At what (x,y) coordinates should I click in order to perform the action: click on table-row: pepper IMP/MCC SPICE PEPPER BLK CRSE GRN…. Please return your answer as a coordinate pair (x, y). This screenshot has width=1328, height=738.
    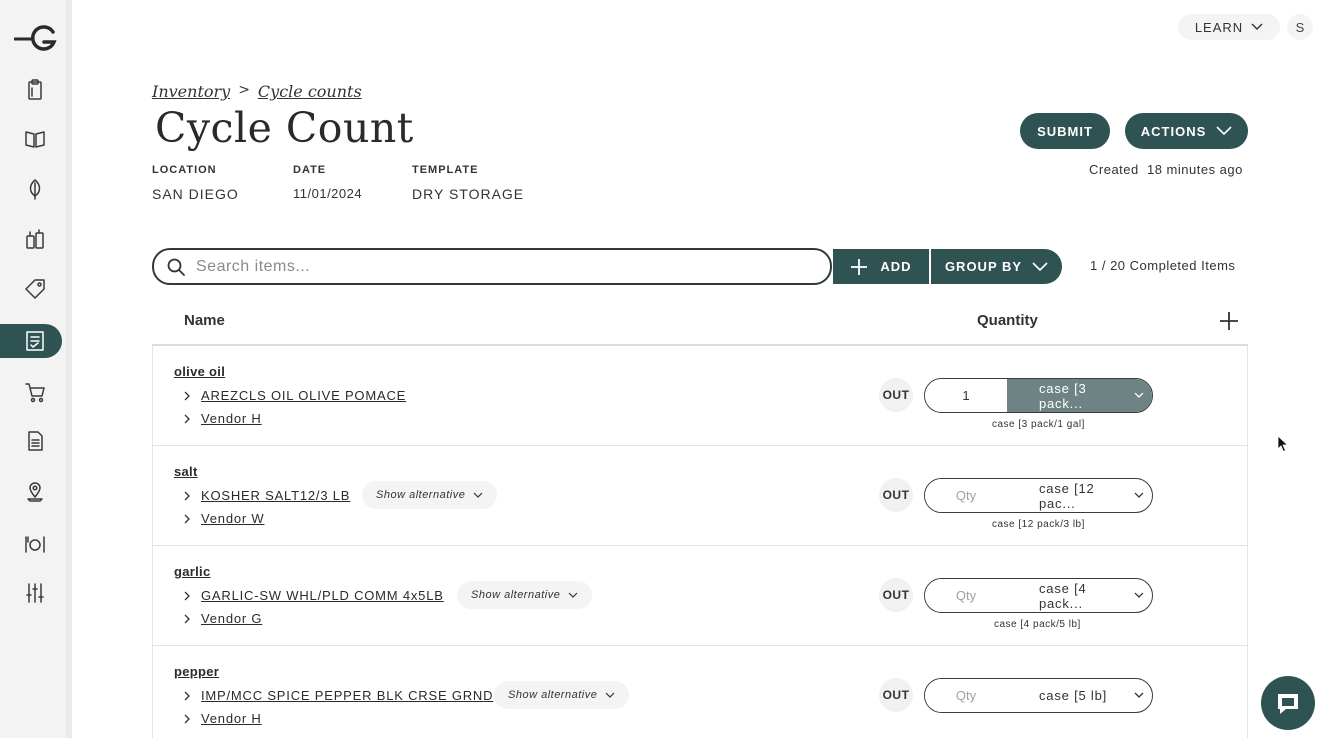
    Looking at the image, I should click on (700, 692).